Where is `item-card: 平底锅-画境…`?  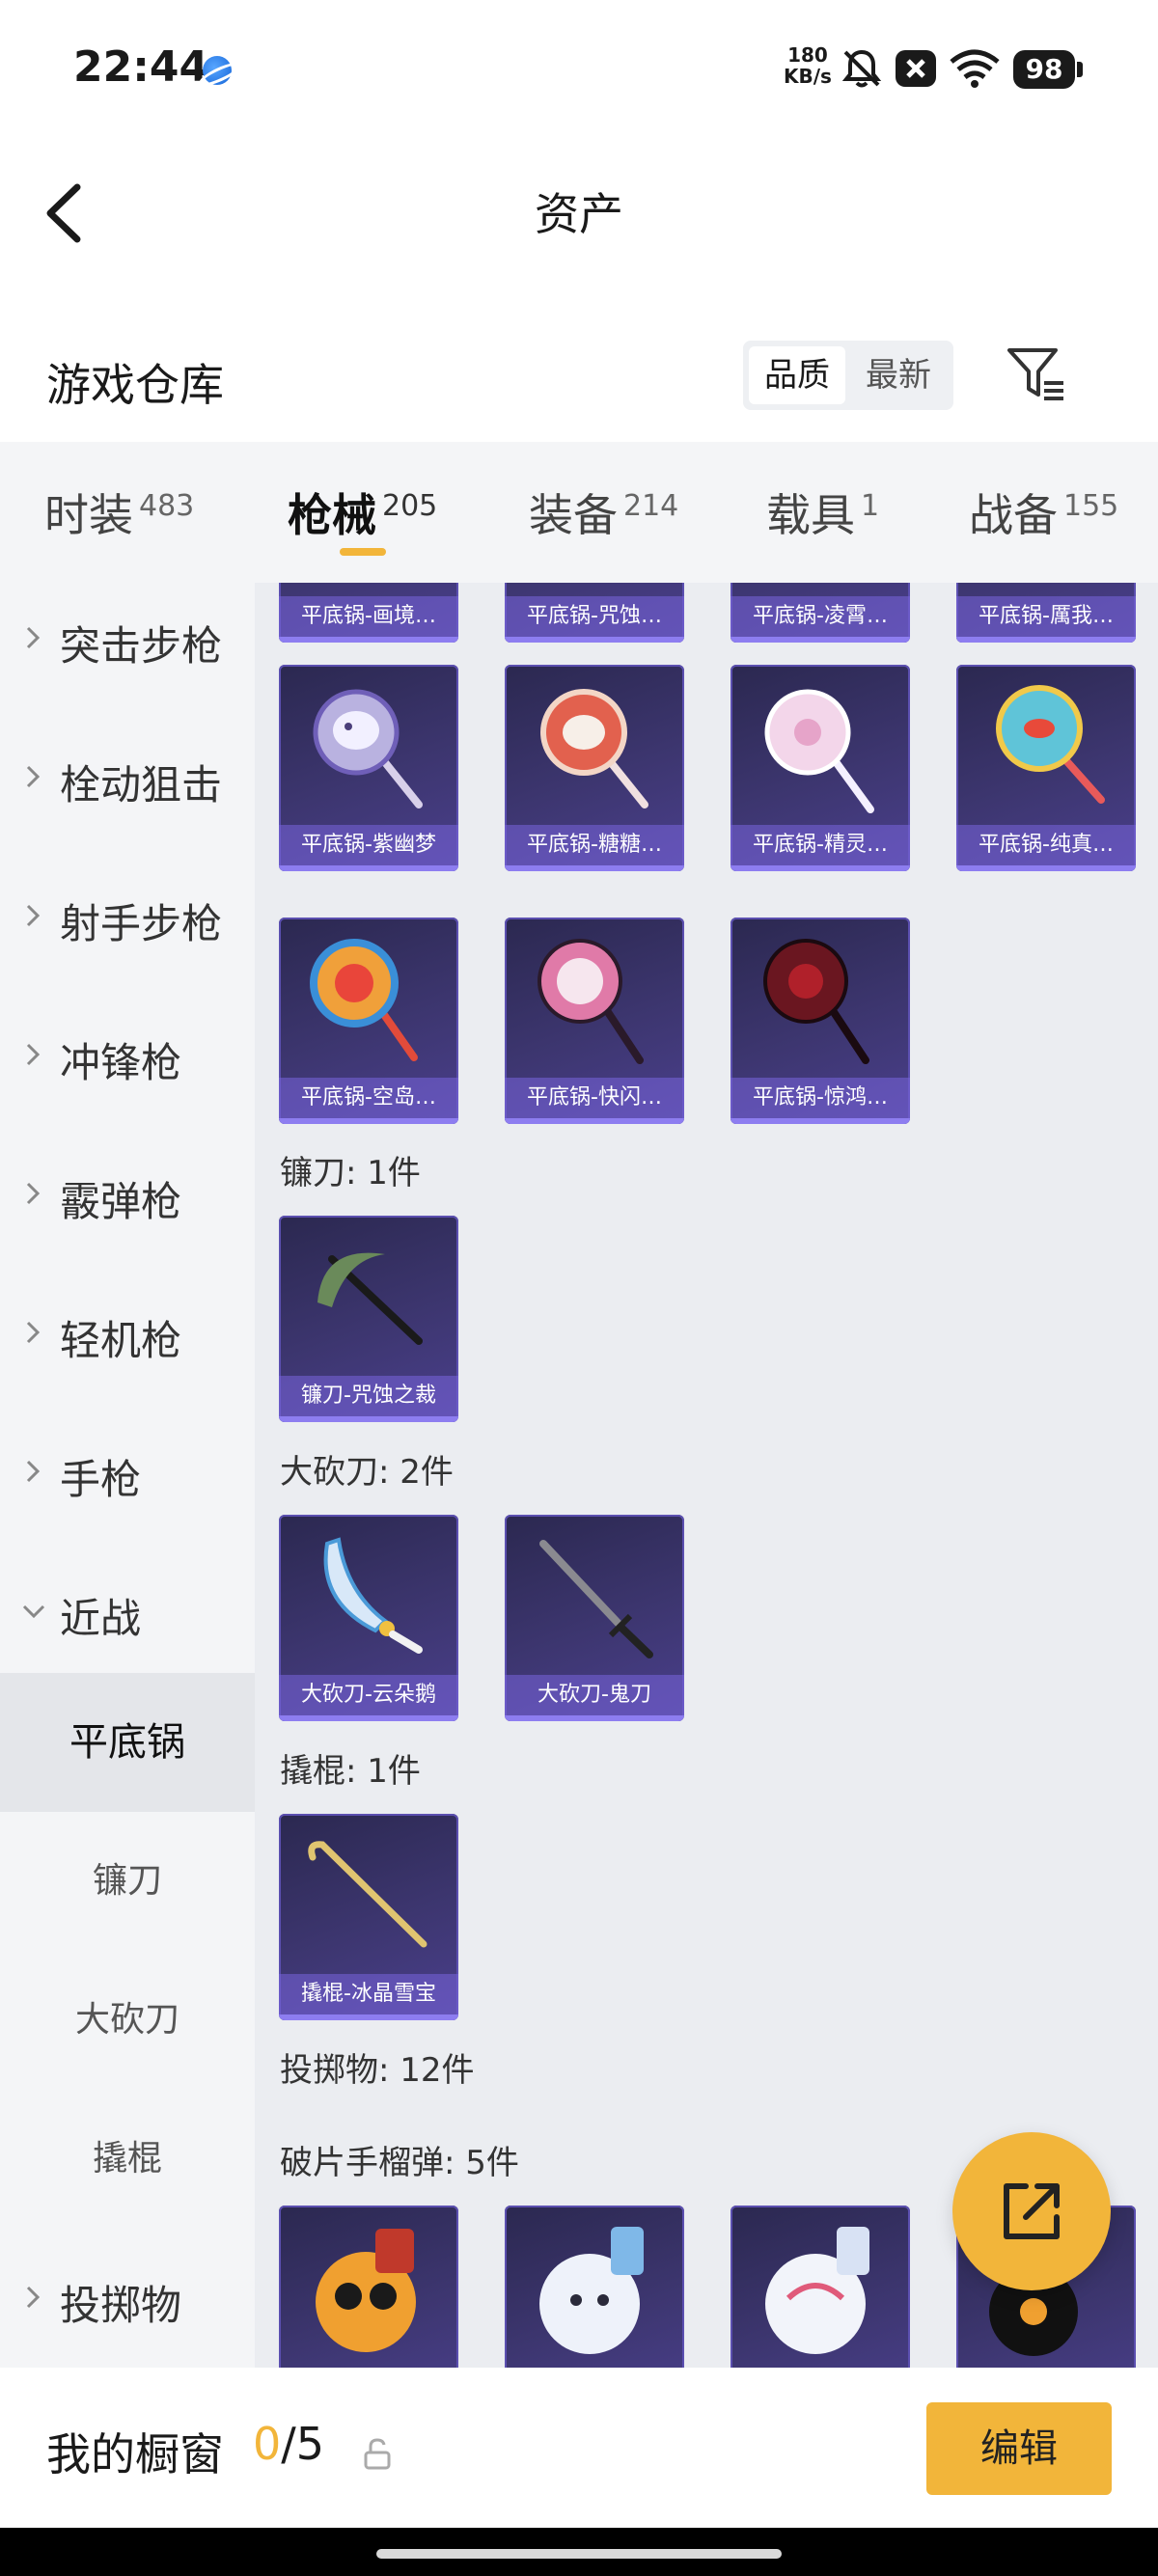
item-card: 平底锅-画境… is located at coordinates (368, 613).